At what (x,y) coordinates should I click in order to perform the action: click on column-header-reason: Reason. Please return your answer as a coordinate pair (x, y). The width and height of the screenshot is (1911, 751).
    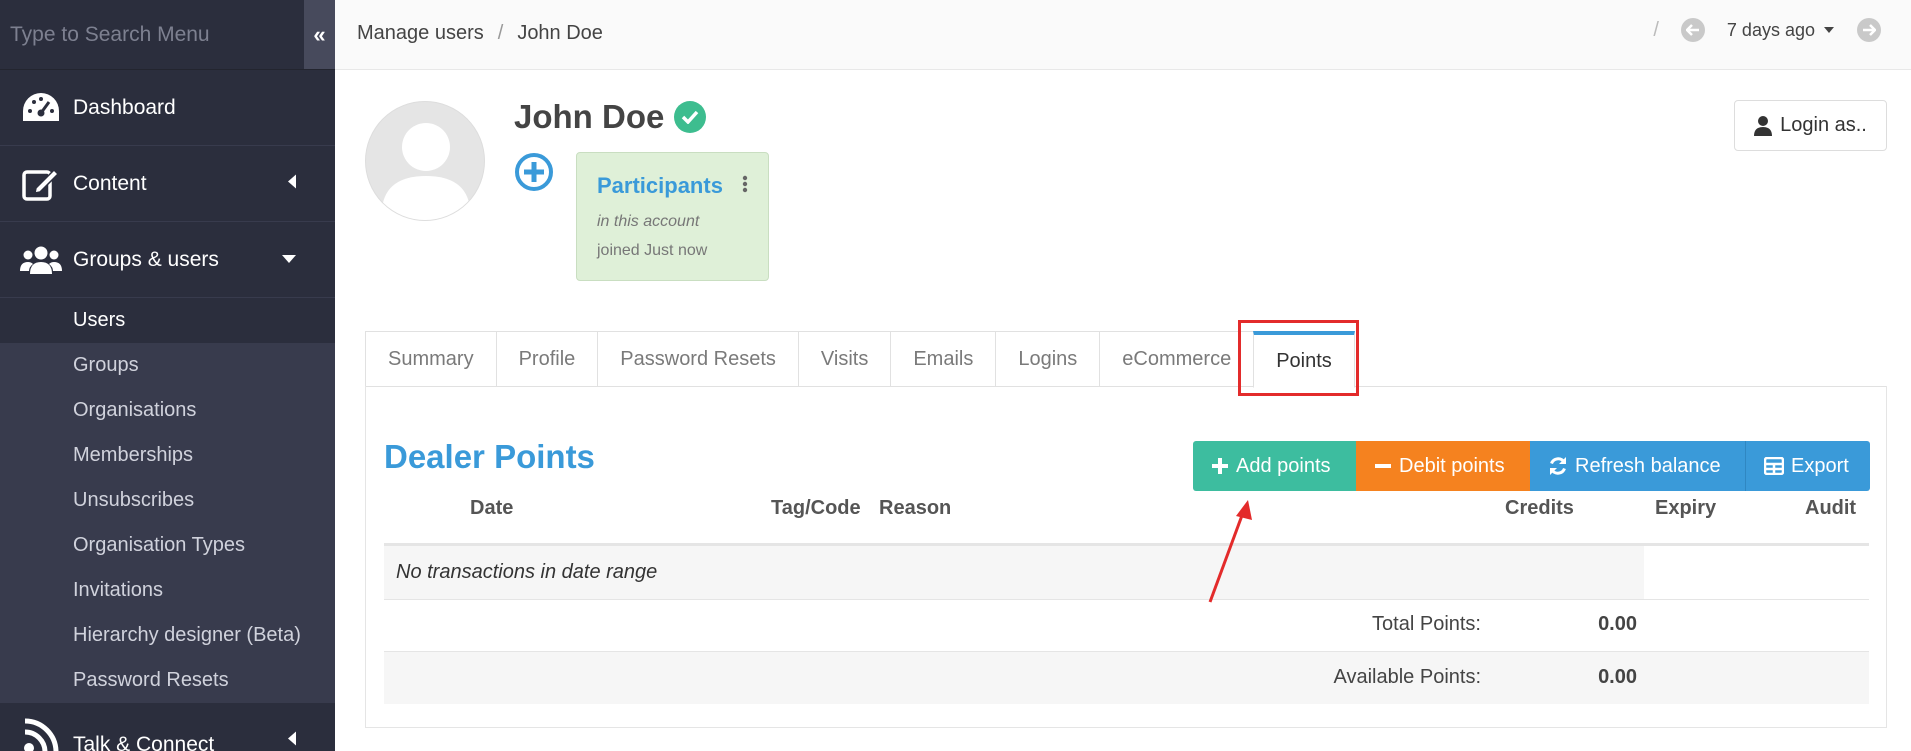
    Looking at the image, I should click on (915, 508).